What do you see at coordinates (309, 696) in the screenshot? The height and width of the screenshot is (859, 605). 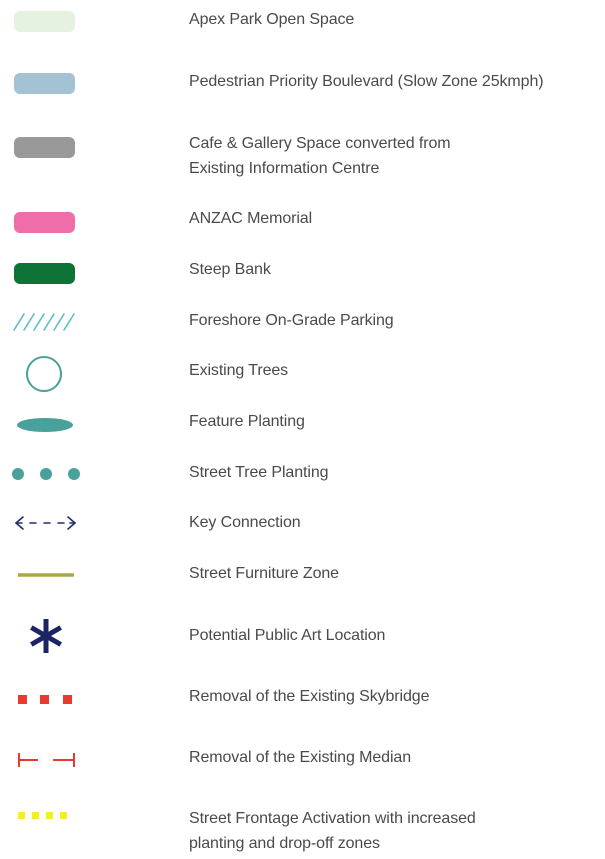 I see `legend-label: Removal of the Existing Skybridge` at bounding box center [309, 696].